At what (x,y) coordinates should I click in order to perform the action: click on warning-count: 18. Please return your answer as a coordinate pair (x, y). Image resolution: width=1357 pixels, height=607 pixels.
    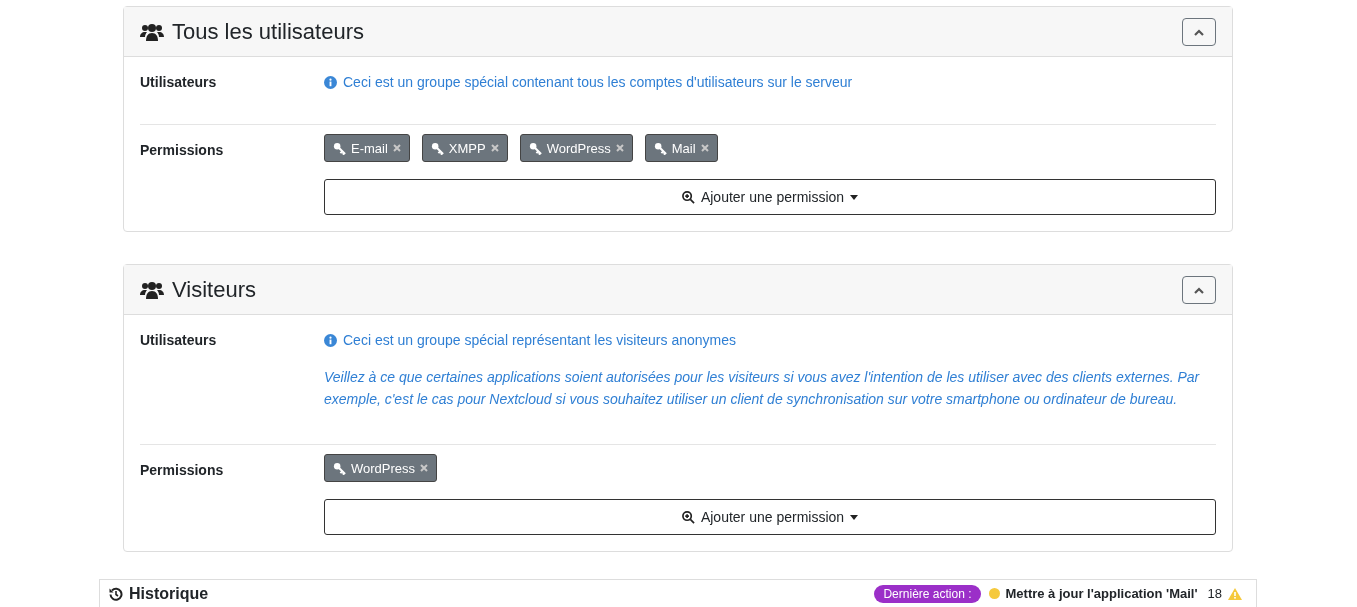
    Looking at the image, I should click on (1214, 593).